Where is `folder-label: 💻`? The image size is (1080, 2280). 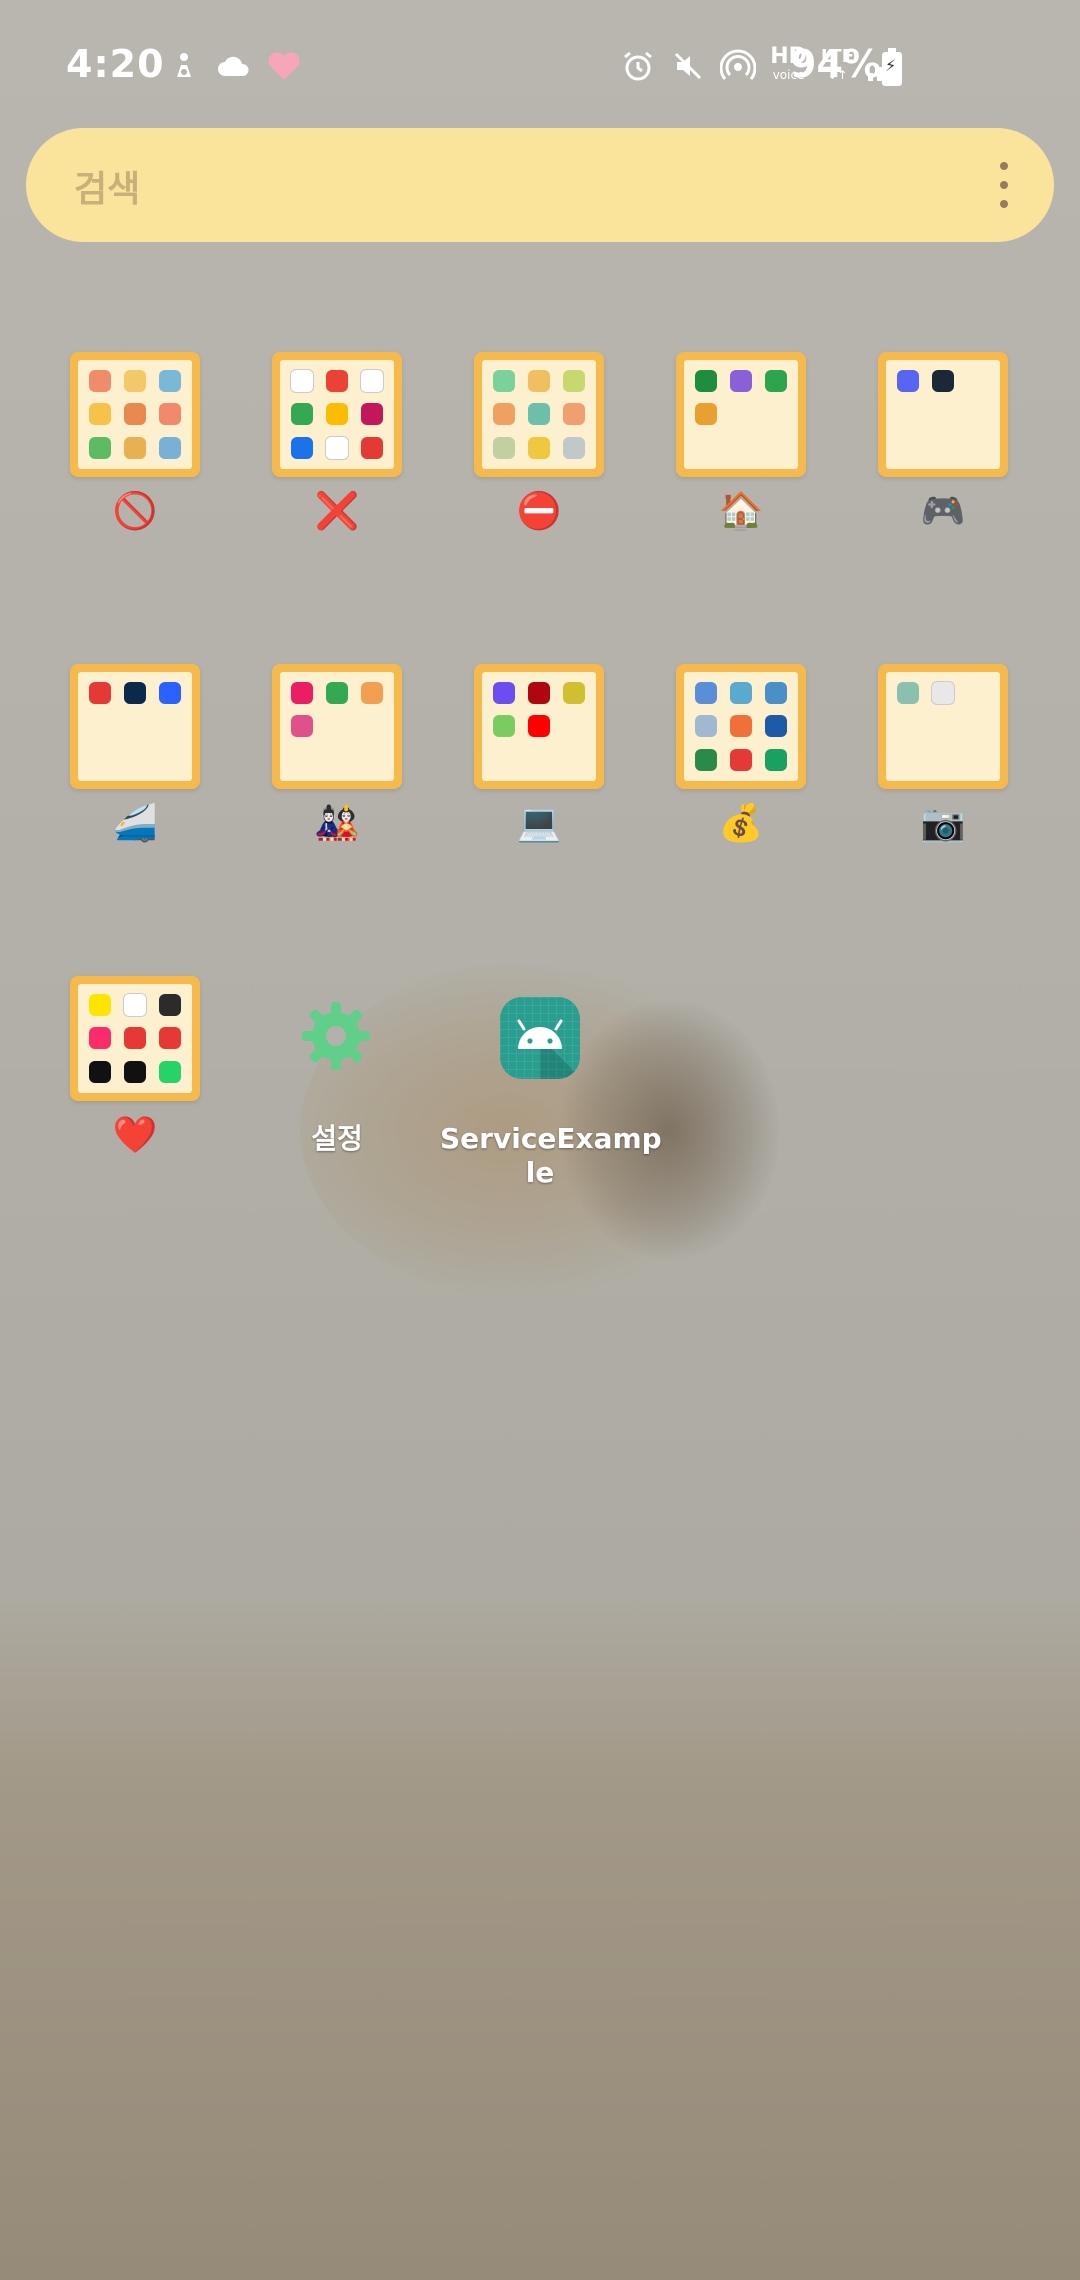
folder-label: 💻 is located at coordinates (539, 823).